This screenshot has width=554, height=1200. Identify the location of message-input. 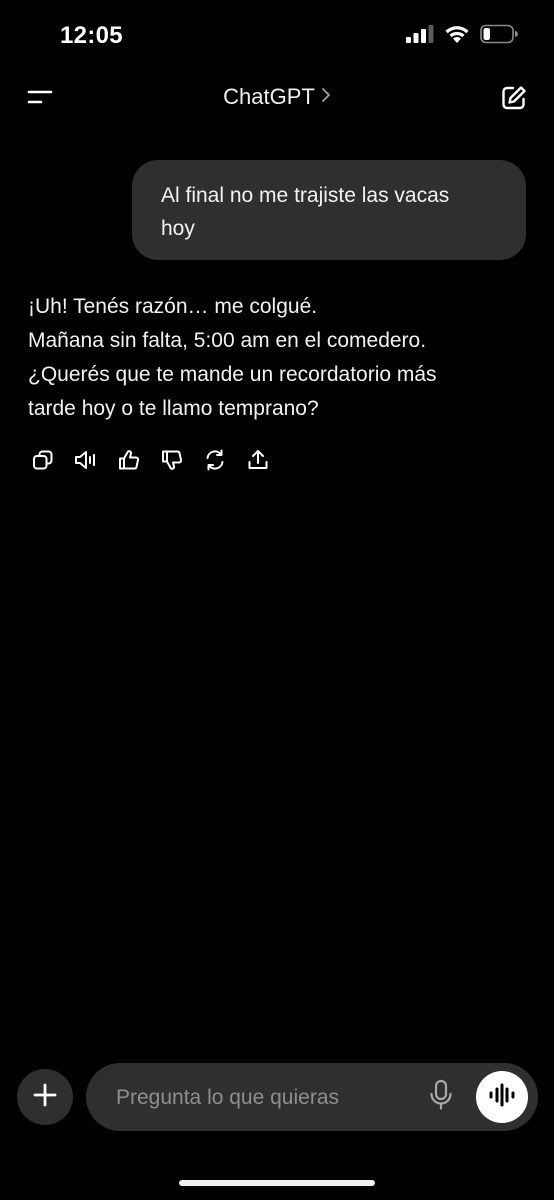
(266, 1098).